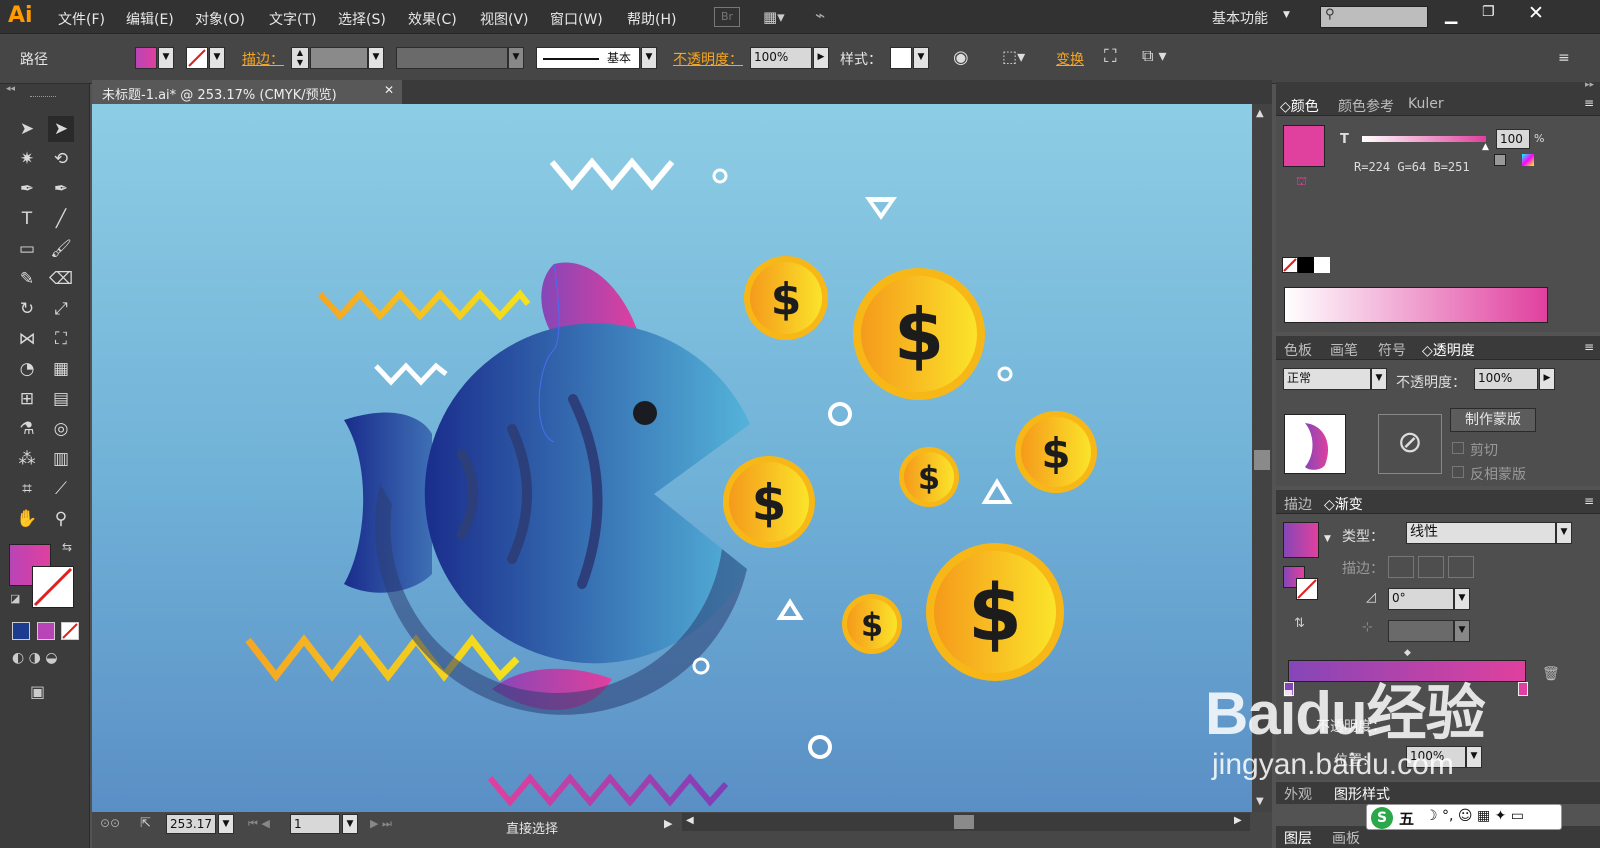 The width and height of the screenshot is (1600, 848). What do you see at coordinates (1298, 504) in the screenshot?
I see `tab-stroke: 描边` at bounding box center [1298, 504].